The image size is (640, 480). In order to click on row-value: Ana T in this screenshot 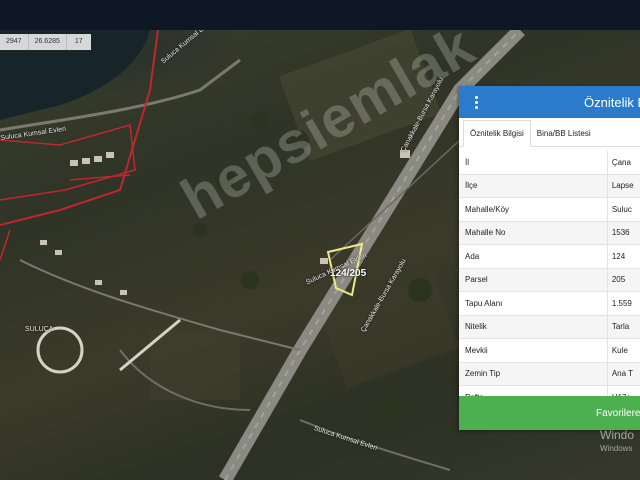, I will do `click(623, 373)`.